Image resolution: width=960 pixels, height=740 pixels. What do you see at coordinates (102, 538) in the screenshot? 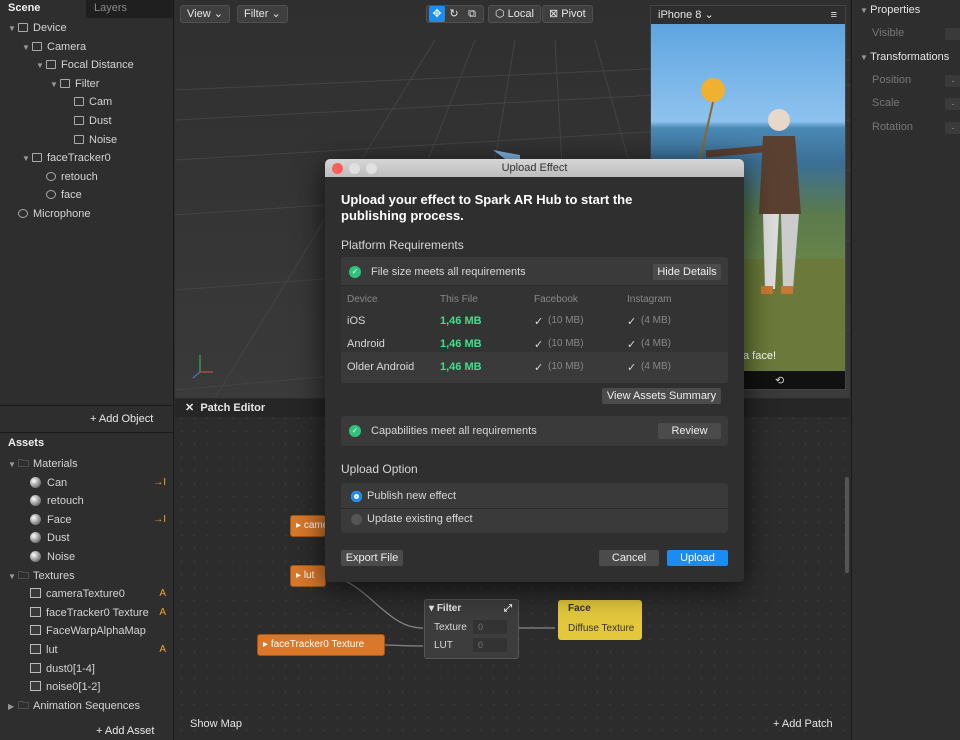
I see `asset-item: Dust` at bounding box center [102, 538].